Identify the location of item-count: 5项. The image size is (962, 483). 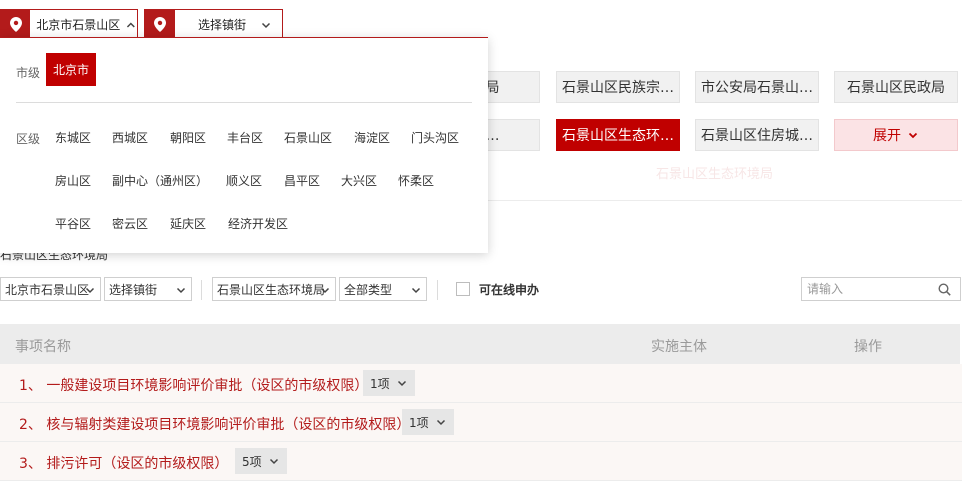
(252, 461).